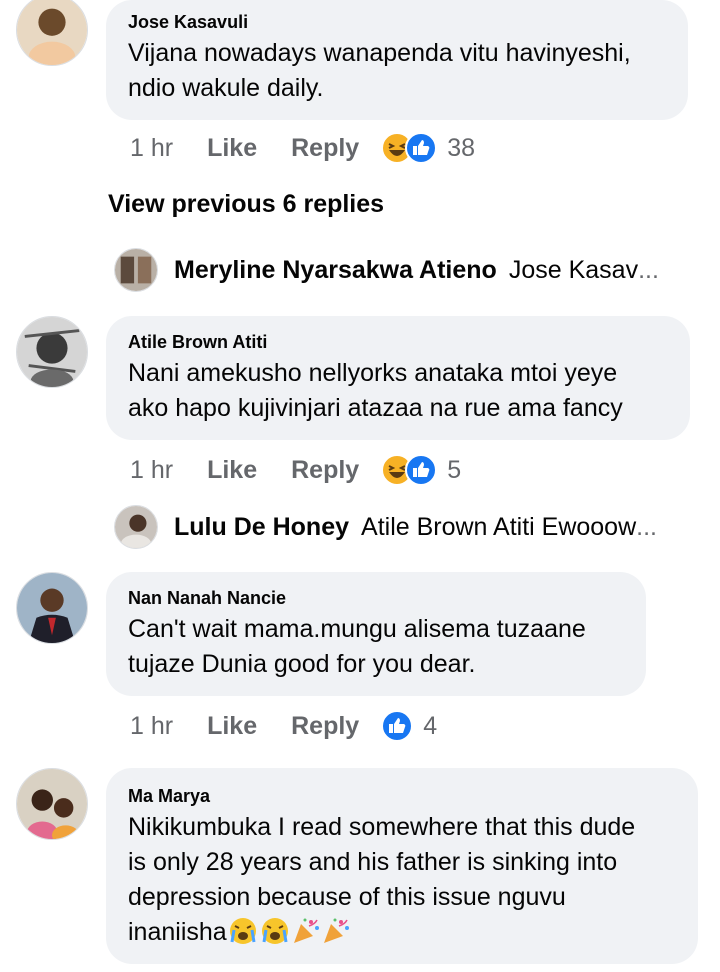 The image size is (720, 972). Describe the element at coordinates (261, 527) in the screenshot. I see `reply-author: Lulu De Honey` at that location.